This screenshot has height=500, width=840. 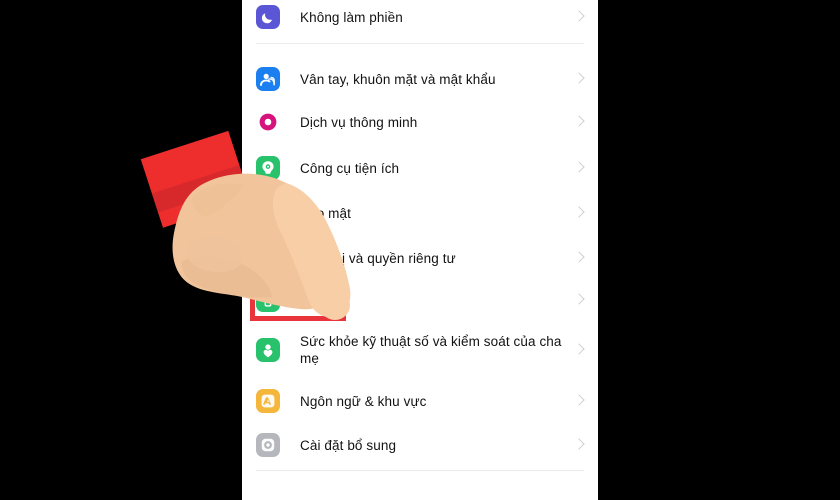 What do you see at coordinates (268, 168) in the screenshot?
I see `utility-tools-icon` at bounding box center [268, 168].